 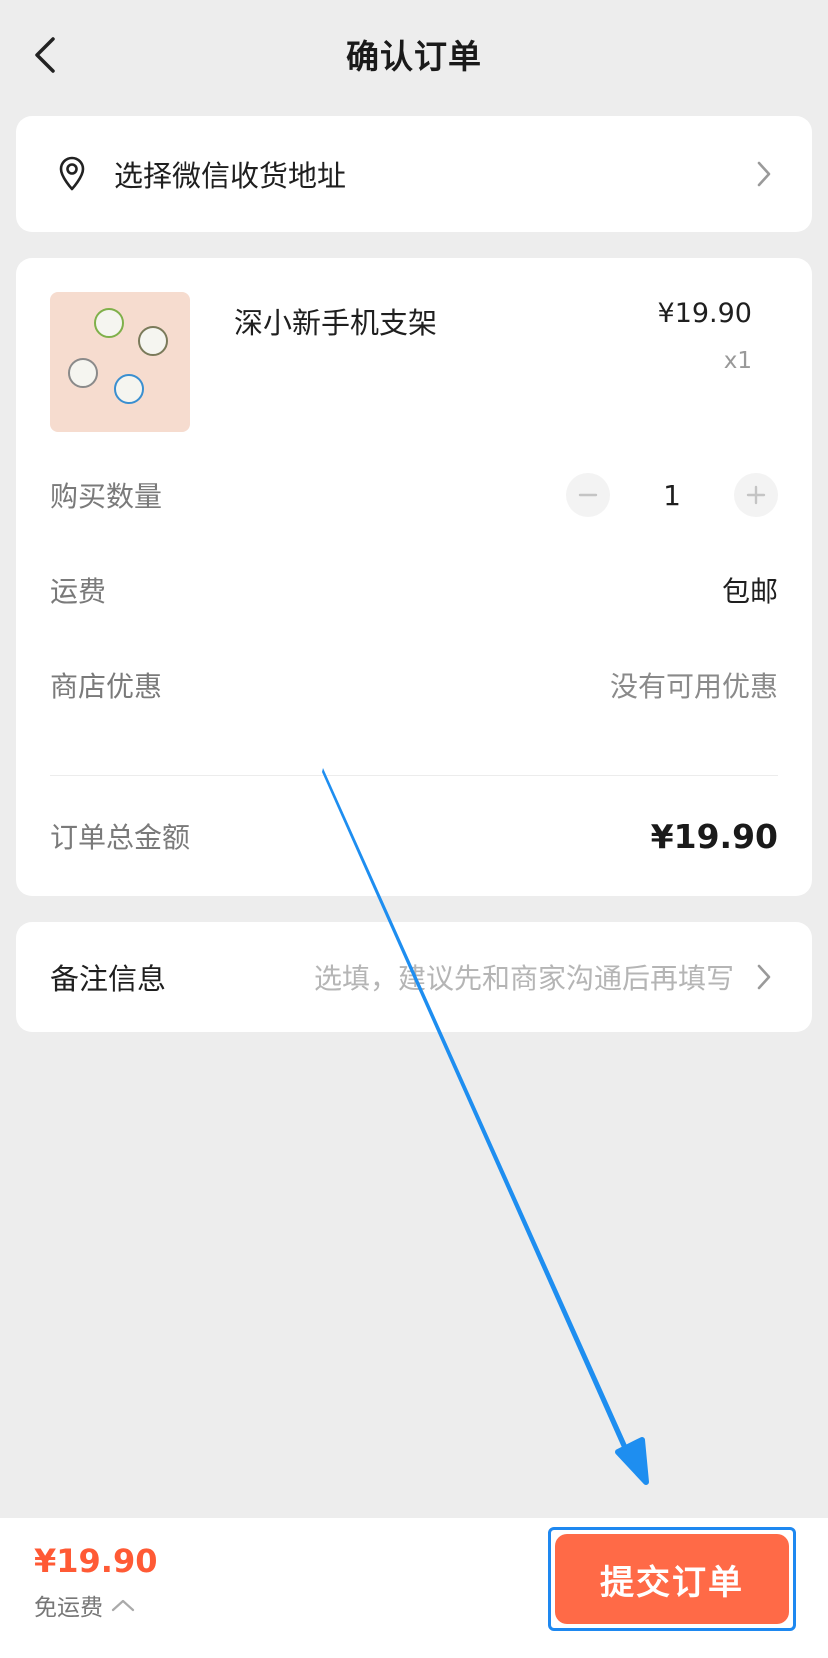 I want to click on price-detail-toggle: 免运费, so click(x=85, y=1605).